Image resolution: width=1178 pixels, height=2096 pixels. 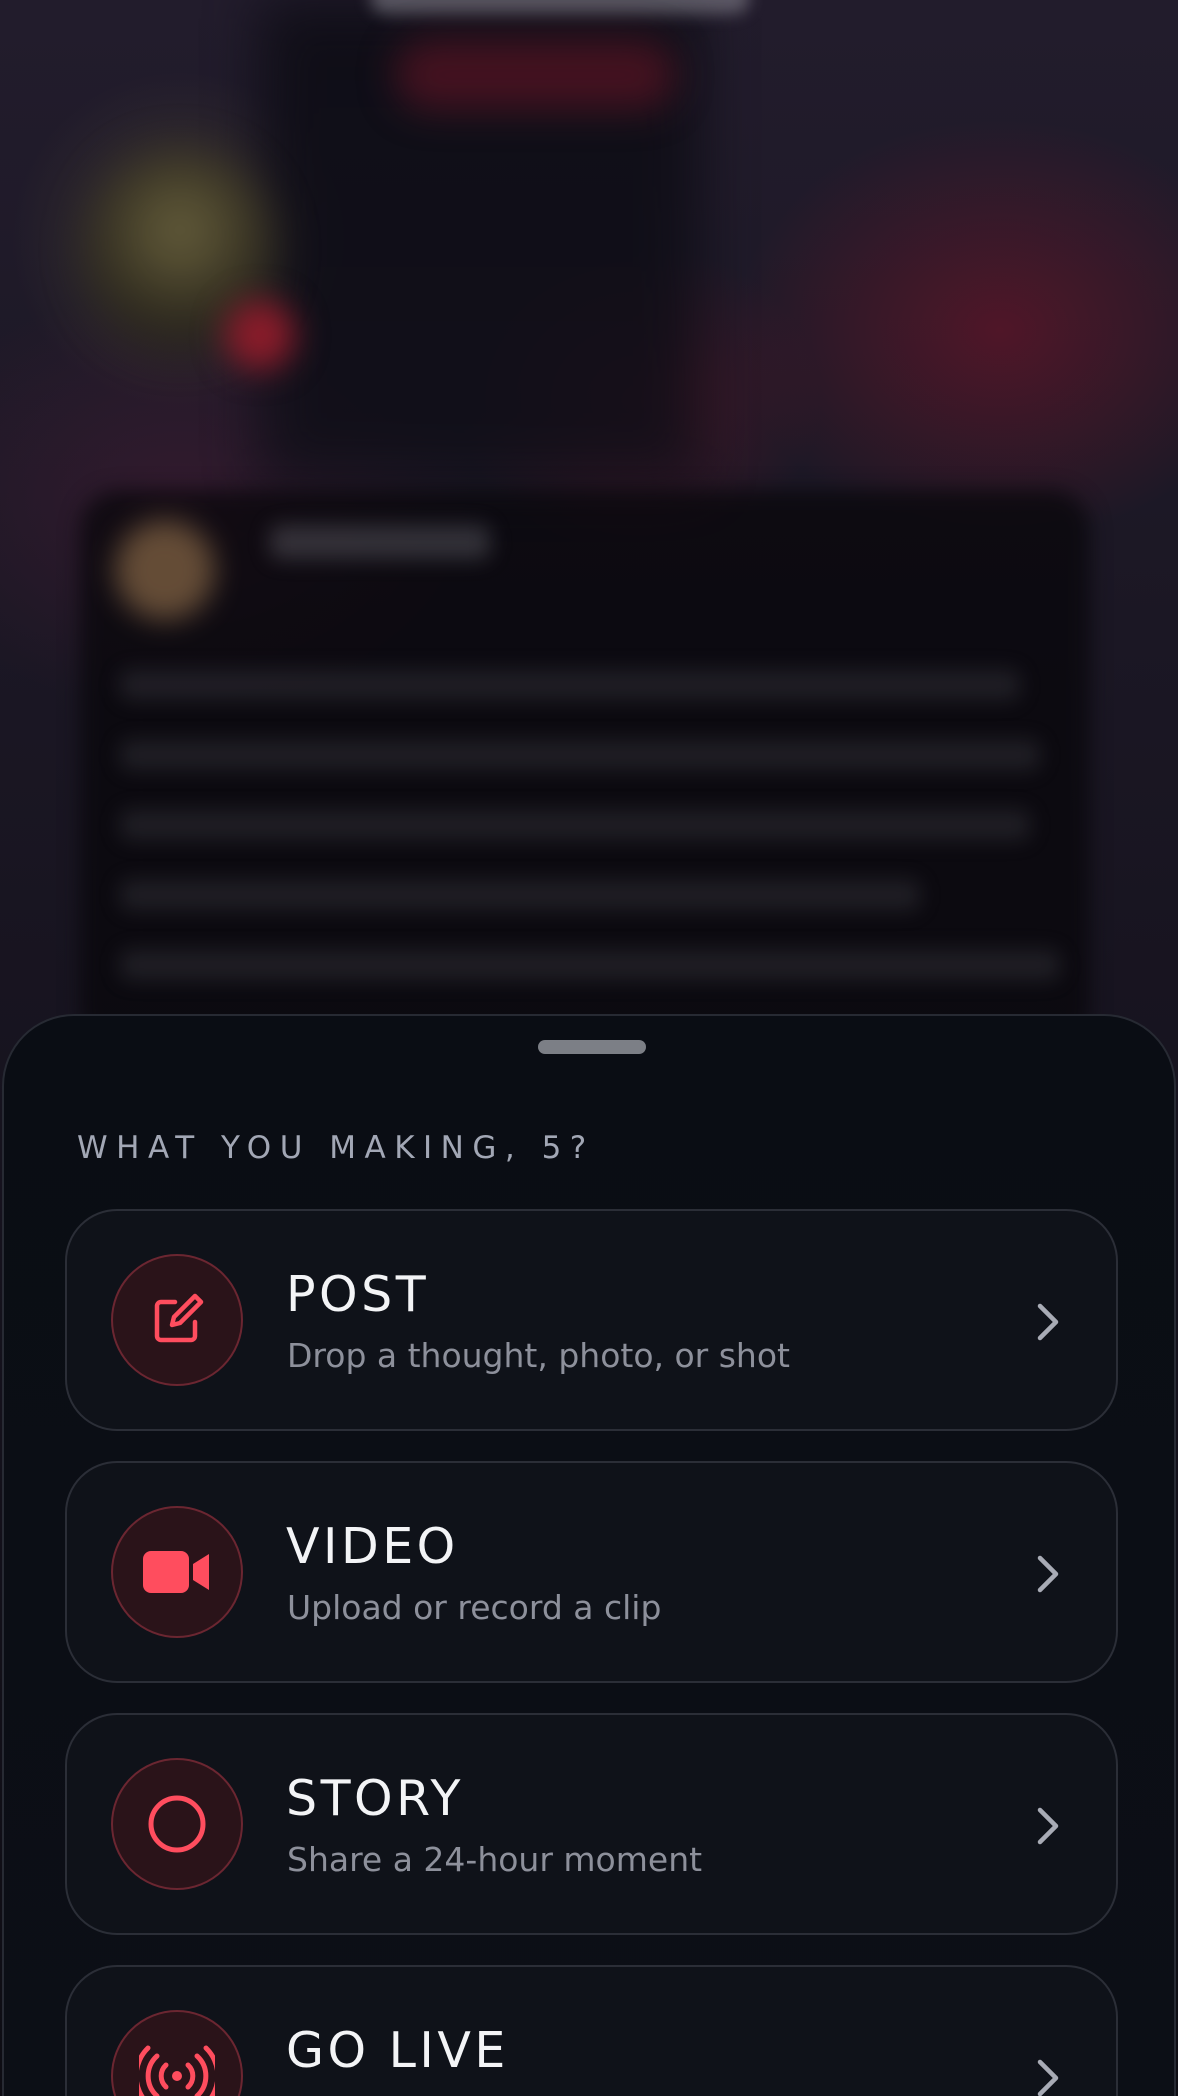 I want to click on option-video-subtitle: Upload or record a clip, so click(x=474, y=1607).